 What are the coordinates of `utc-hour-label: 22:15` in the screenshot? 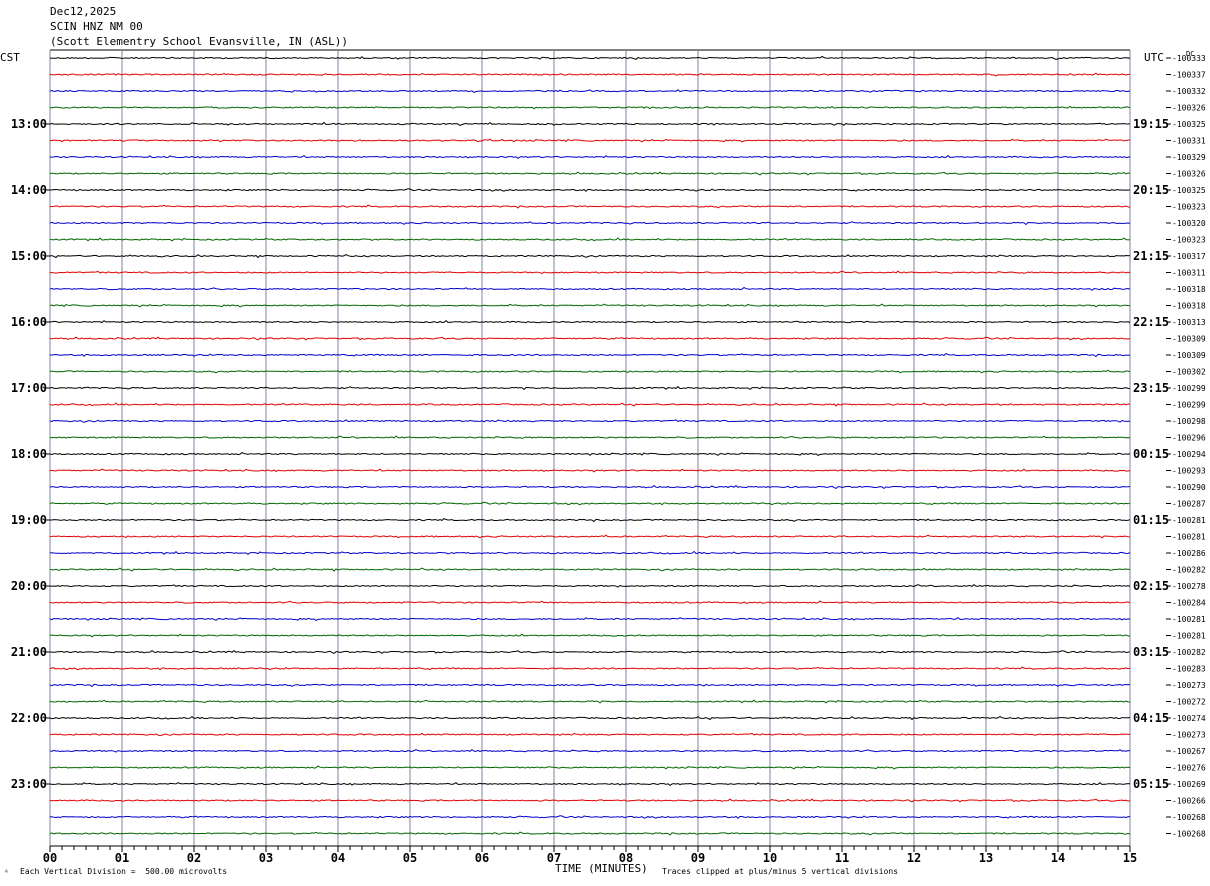 It's located at (1151, 322).